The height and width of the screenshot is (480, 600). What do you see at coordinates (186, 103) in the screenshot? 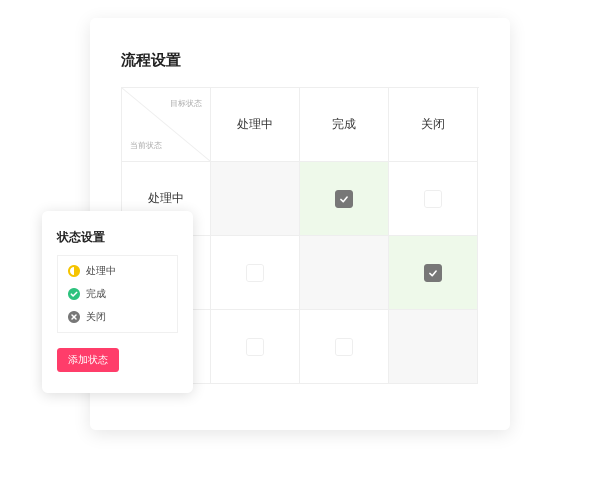
I see `target-state-label: 目标状态` at bounding box center [186, 103].